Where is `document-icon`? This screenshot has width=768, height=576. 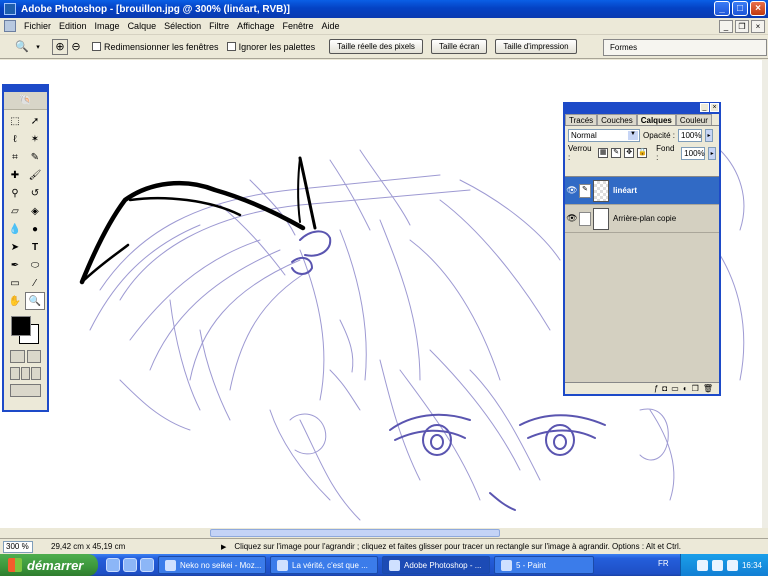 document-icon is located at coordinates (10, 26).